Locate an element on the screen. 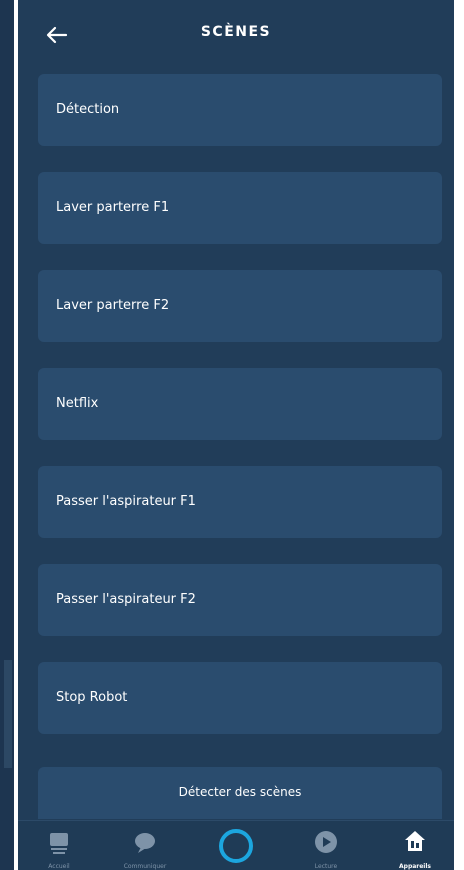 This screenshot has height=870, width=464. scene-label: Stop Robot is located at coordinates (92, 697).